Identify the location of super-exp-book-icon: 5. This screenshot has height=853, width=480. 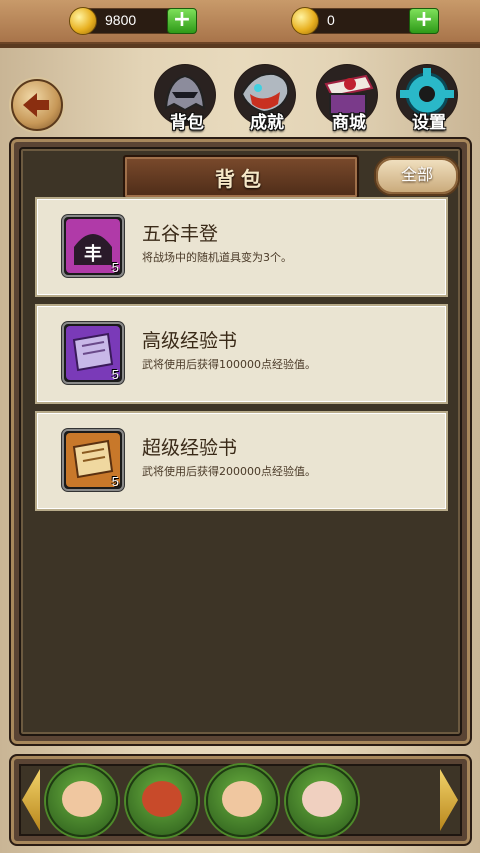
(93, 460).